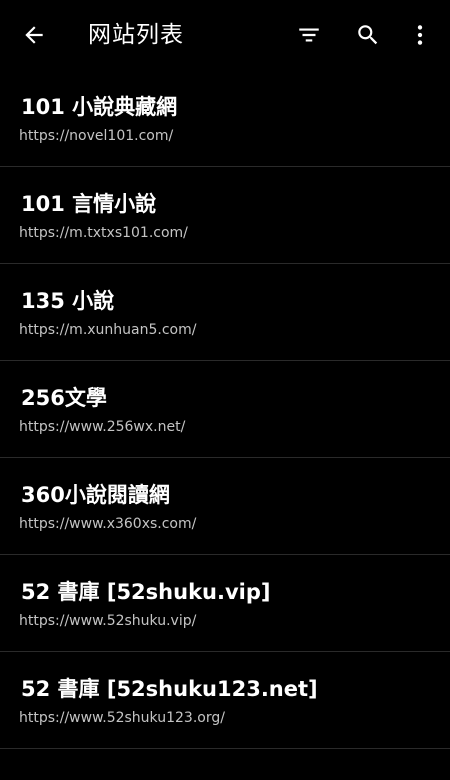 This screenshot has height=780, width=450. I want to click on site-name: 101 言情小說, so click(89, 204).